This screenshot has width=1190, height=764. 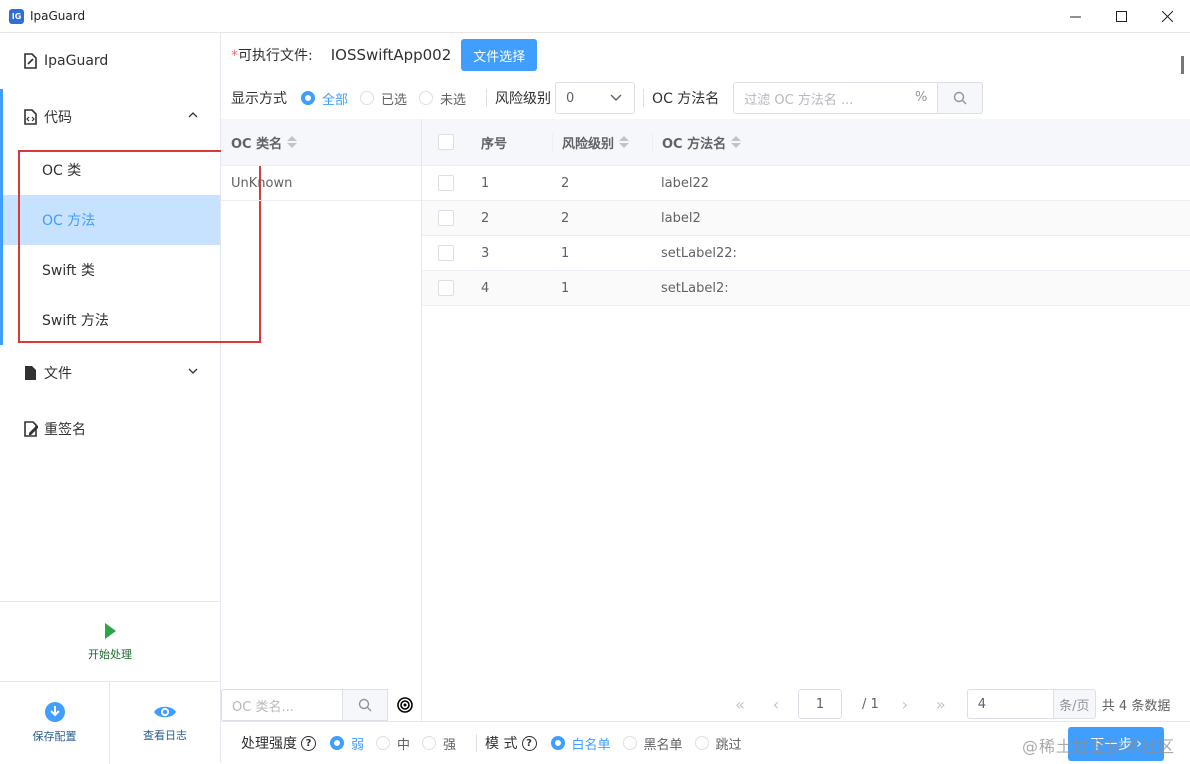 I want to click on last-page-button: », so click(x=941, y=704).